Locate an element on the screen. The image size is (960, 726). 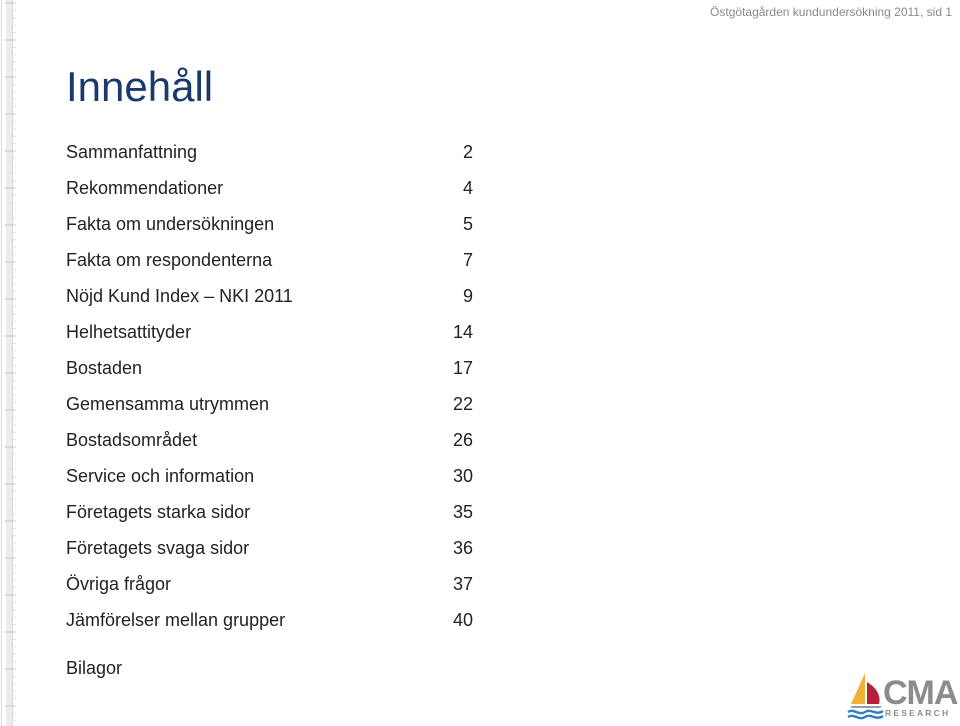
page-title: Innehåll is located at coordinates (140, 86).